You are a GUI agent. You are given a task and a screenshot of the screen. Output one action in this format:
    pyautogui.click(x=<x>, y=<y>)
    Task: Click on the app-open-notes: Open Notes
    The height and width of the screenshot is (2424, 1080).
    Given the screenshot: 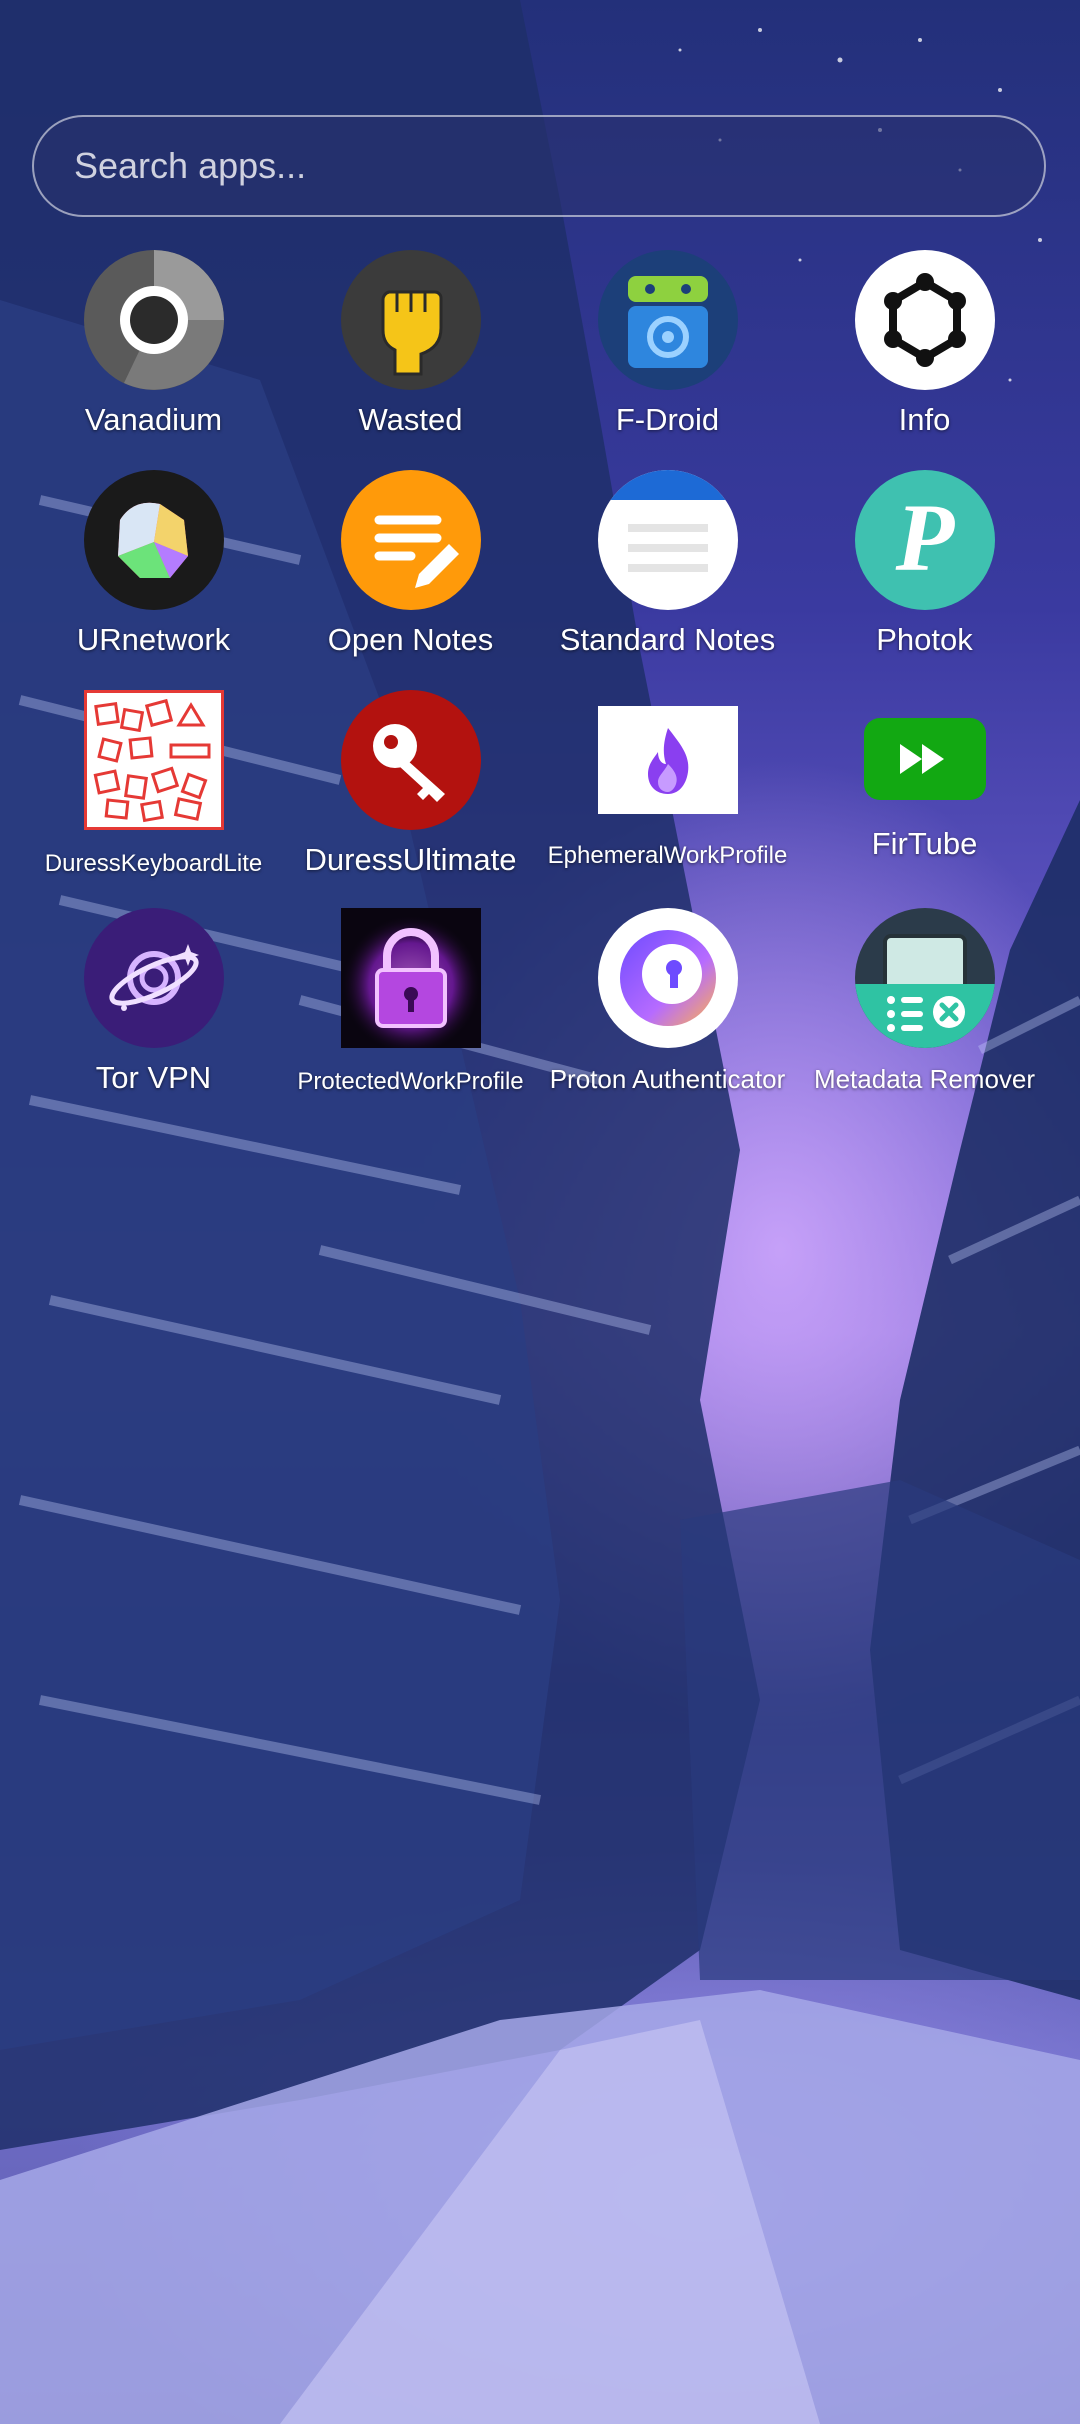 What is the action you would take?
    pyautogui.click(x=410, y=564)
    